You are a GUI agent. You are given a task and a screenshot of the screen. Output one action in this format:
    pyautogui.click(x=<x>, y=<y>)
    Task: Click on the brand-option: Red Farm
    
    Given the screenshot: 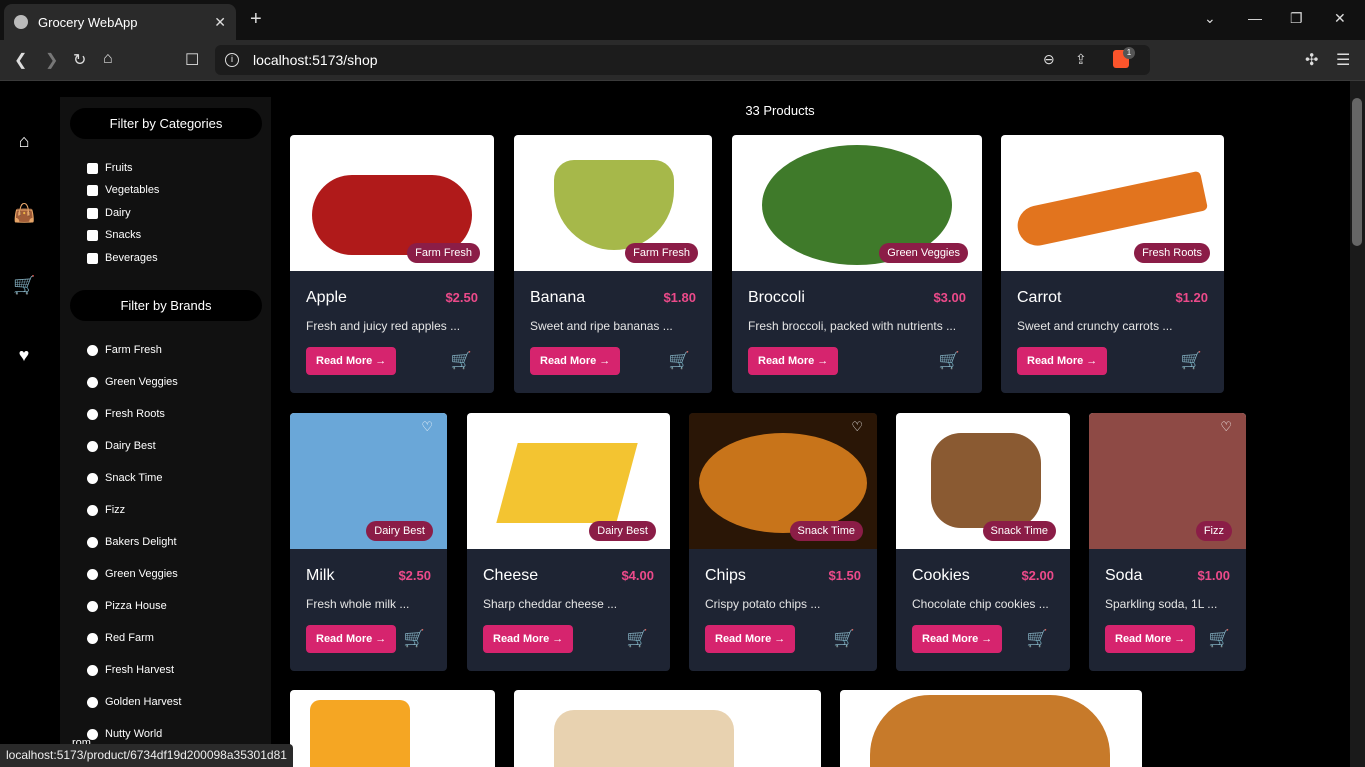 What is the action you would take?
    pyautogui.click(x=120, y=638)
    